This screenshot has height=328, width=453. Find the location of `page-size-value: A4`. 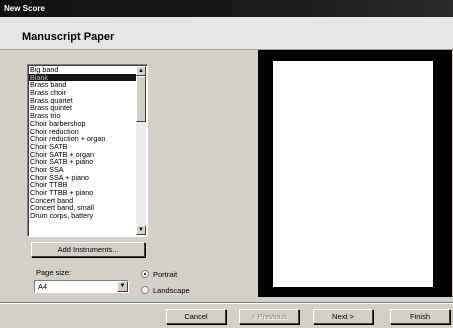

page-size-value: A4 is located at coordinates (43, 286).